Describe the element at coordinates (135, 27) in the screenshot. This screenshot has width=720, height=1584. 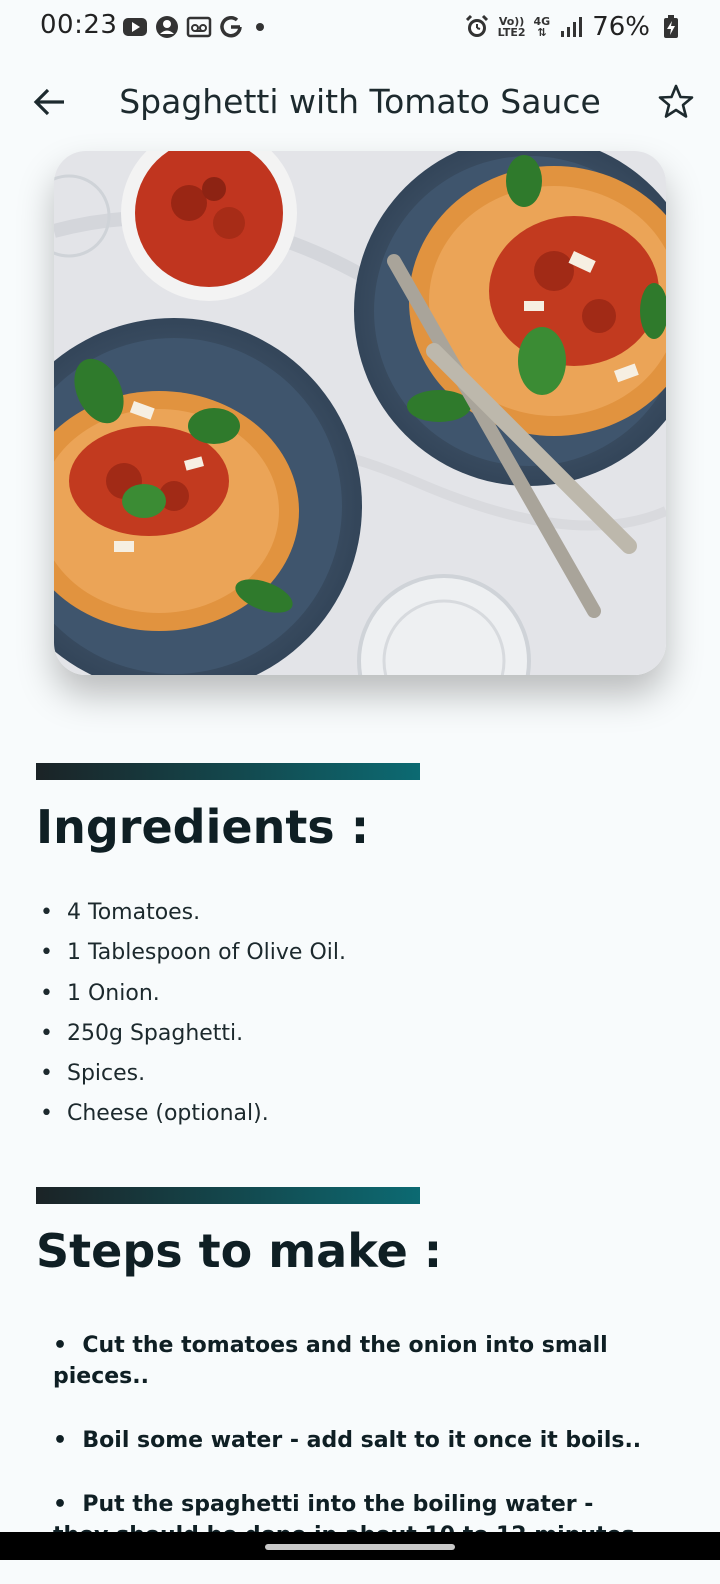
I see `youtube-icon` at that location.